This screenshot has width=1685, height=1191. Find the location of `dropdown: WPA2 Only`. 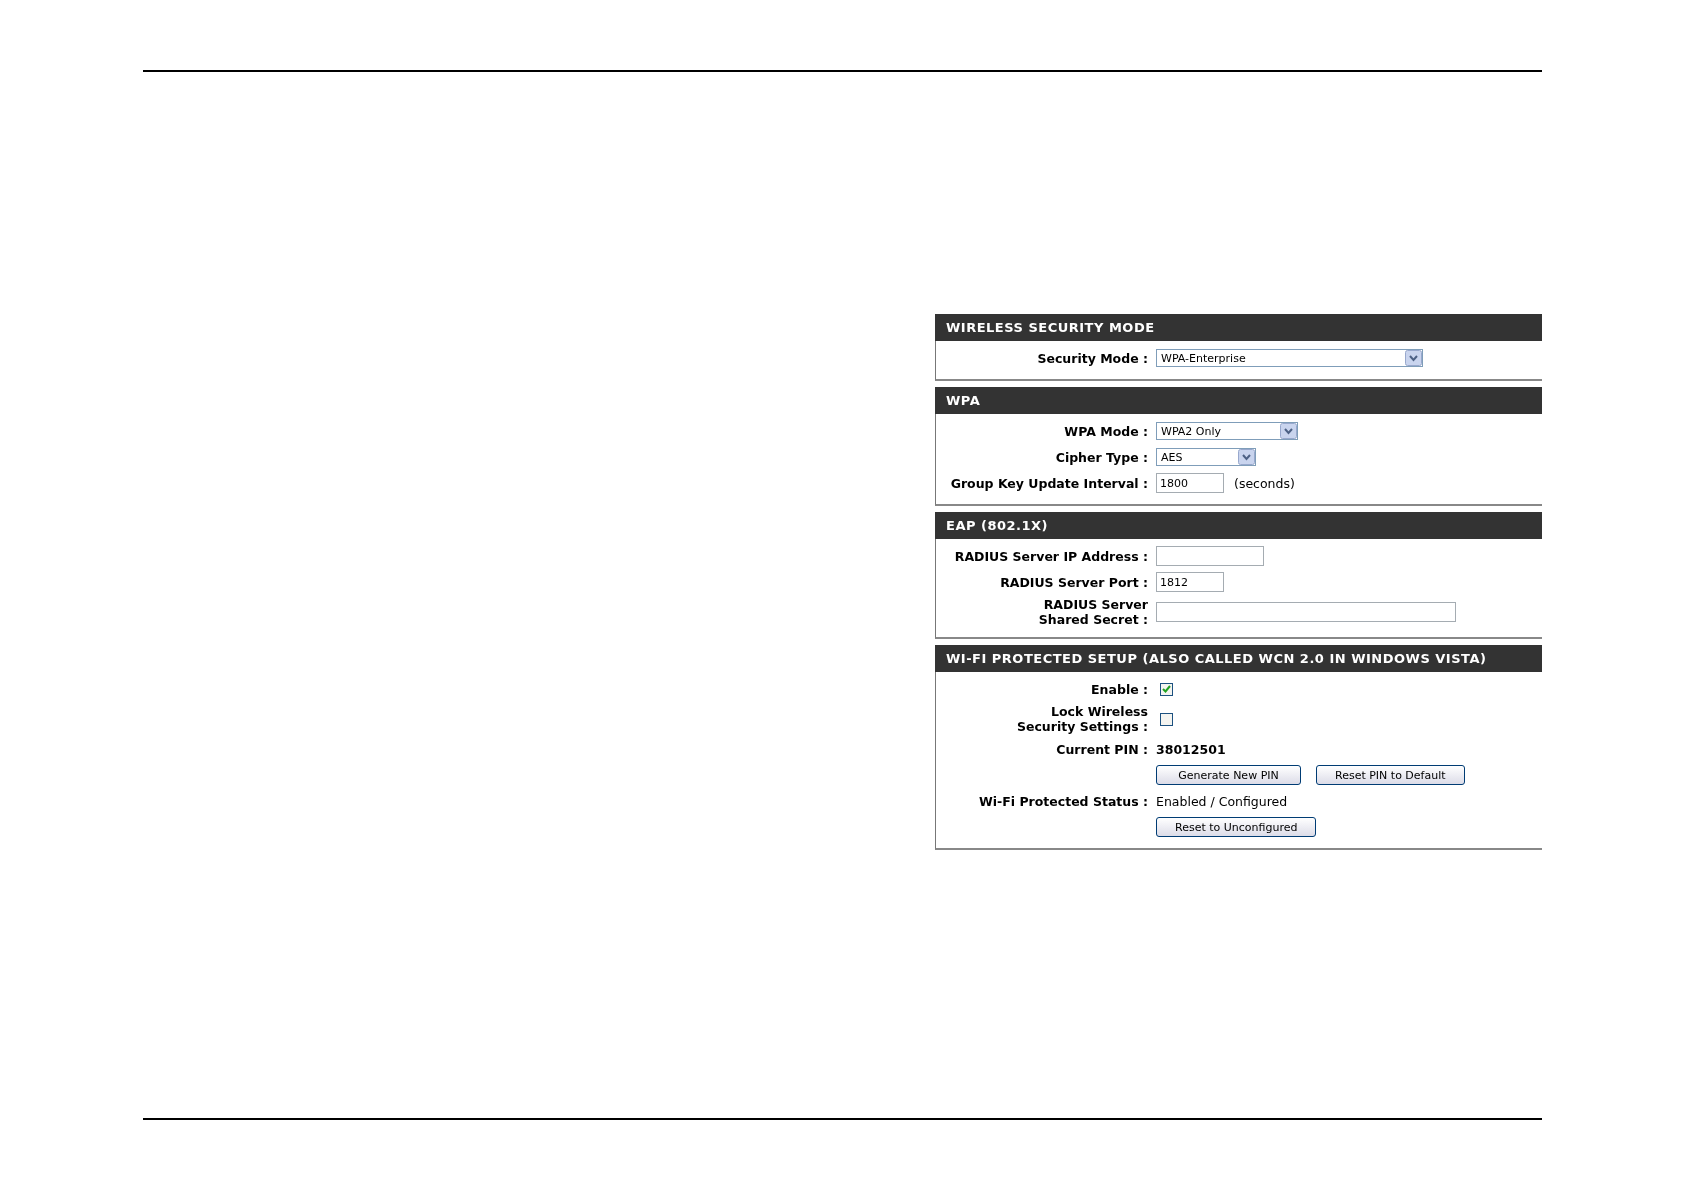

dropdown: WPA2 Only is located at coordinates (1227, 431).